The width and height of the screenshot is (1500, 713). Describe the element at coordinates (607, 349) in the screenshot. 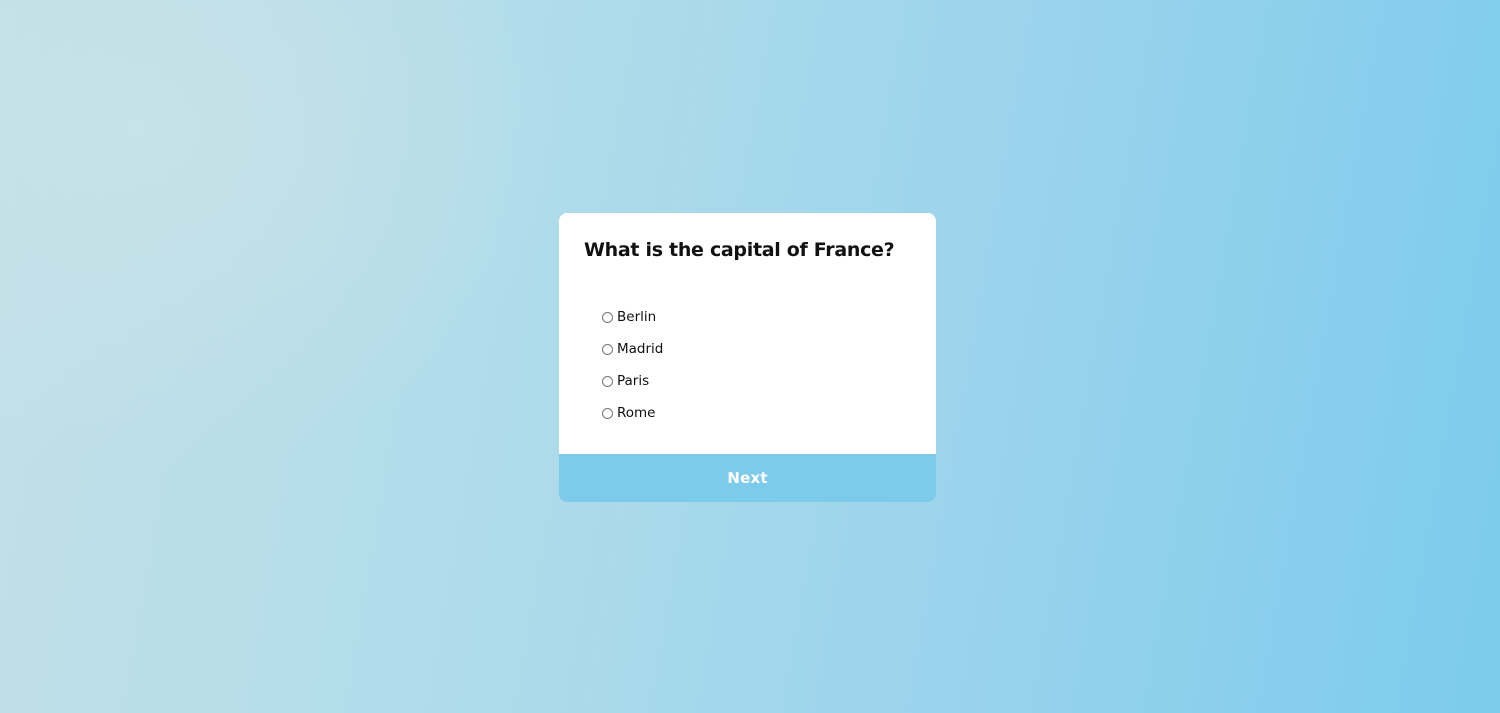

I see `radio-madrid` at that location.